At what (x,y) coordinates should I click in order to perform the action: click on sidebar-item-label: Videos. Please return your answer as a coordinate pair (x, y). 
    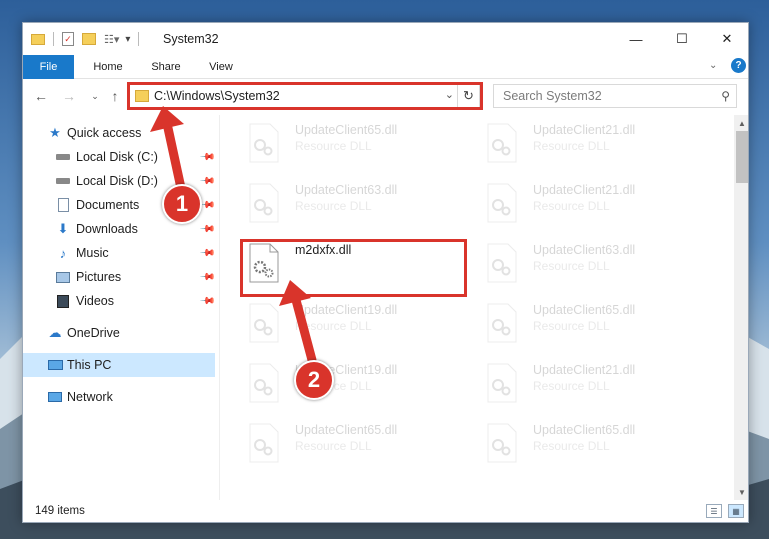
    Looking at the image, I should click on (95, 301).